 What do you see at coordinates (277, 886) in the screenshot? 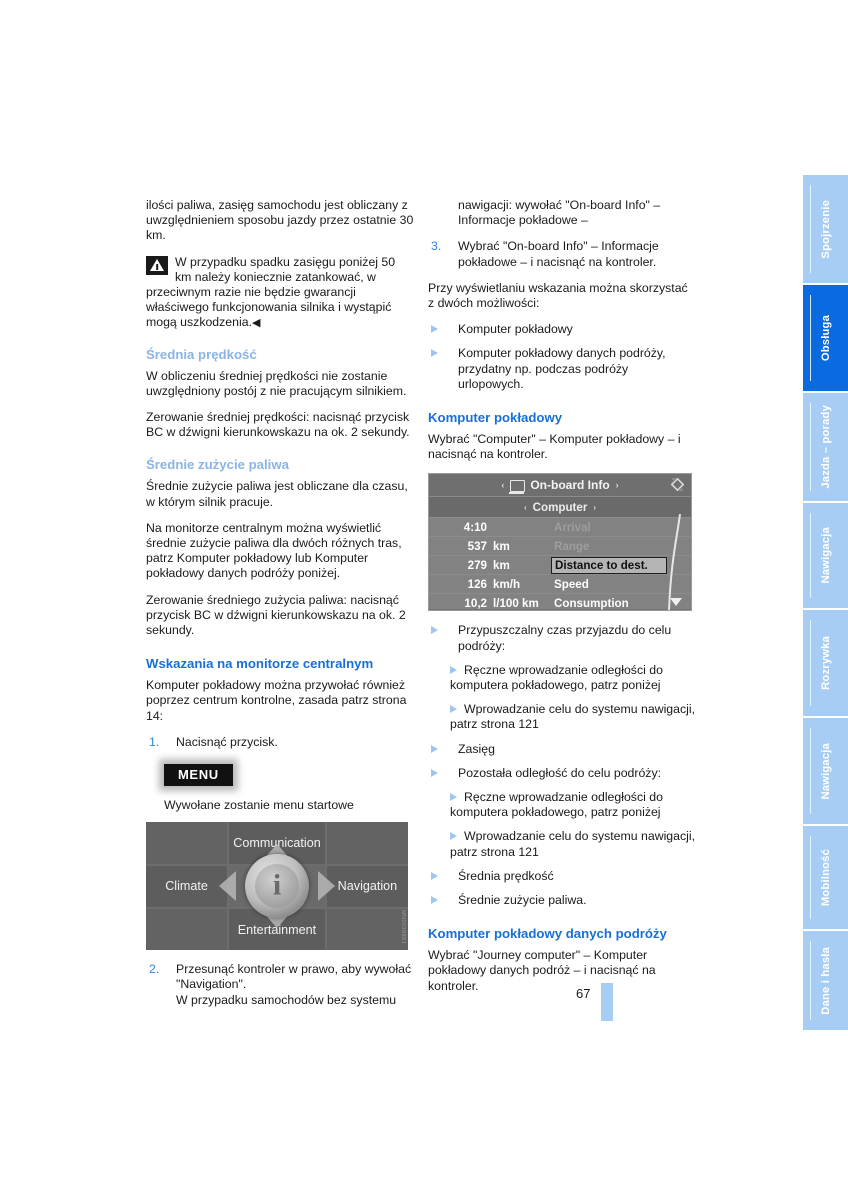
I see `idrive-cell-center` at bounding box center [277, 886].